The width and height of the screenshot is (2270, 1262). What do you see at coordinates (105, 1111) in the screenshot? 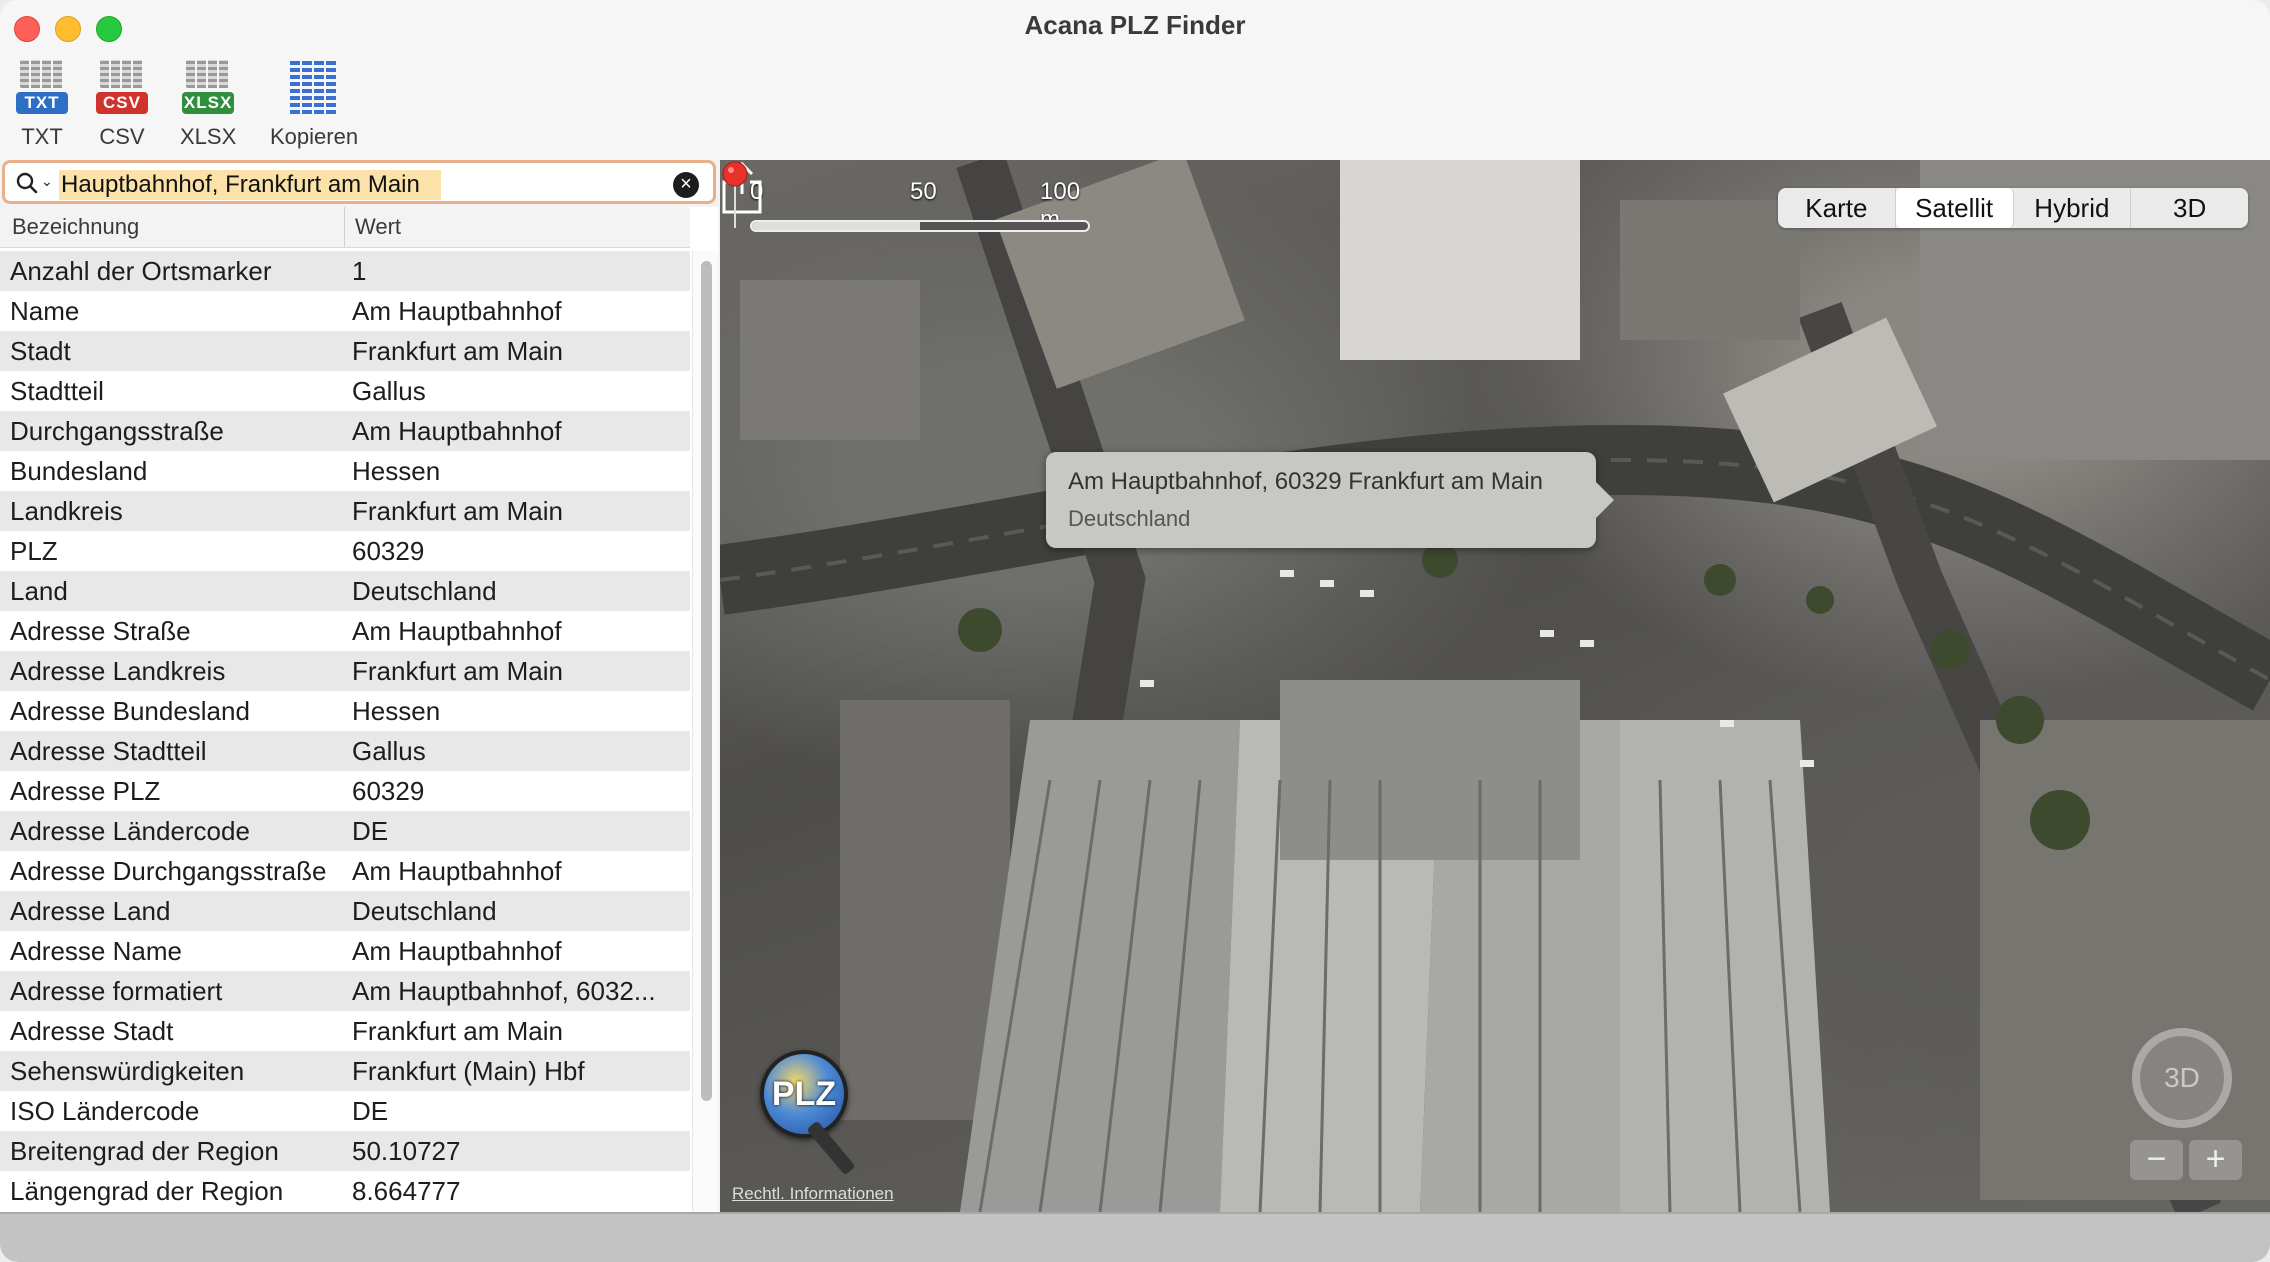
I see `row-label: ISO Ländercode` at bounding box center [105, 1111].